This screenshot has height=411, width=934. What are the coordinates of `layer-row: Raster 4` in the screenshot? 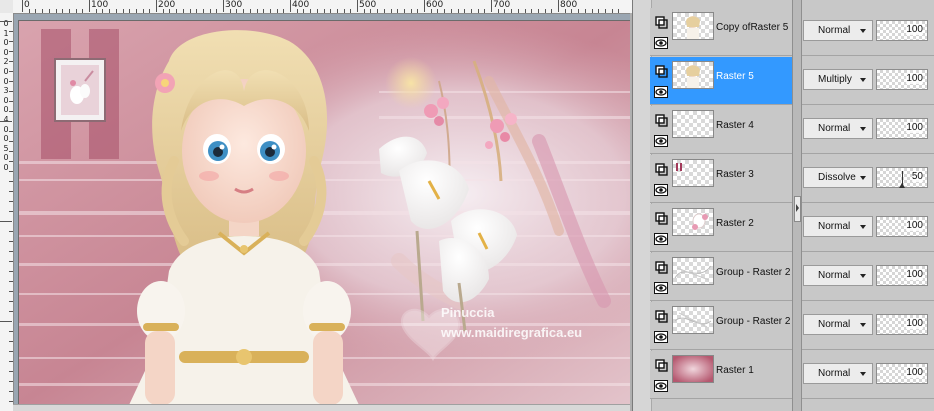 It's located at (721, 130).